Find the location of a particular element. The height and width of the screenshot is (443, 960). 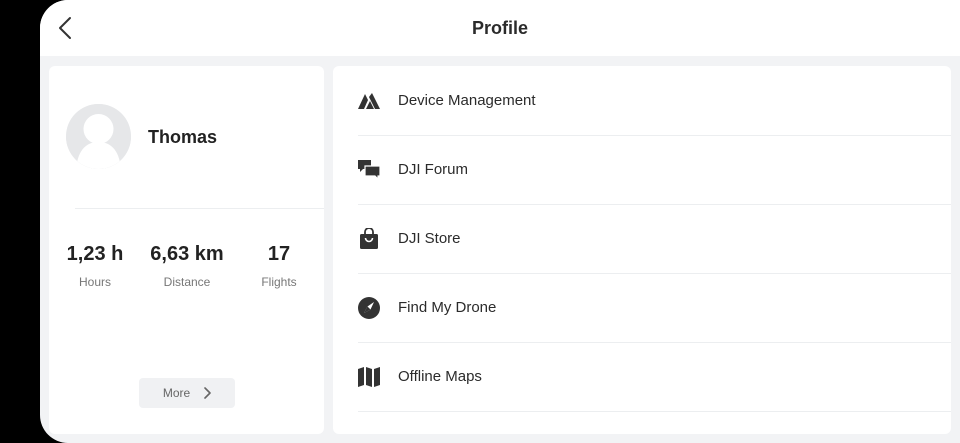

menu-item-dji-forum: DJI Forum is located at coordinates (654, 170).